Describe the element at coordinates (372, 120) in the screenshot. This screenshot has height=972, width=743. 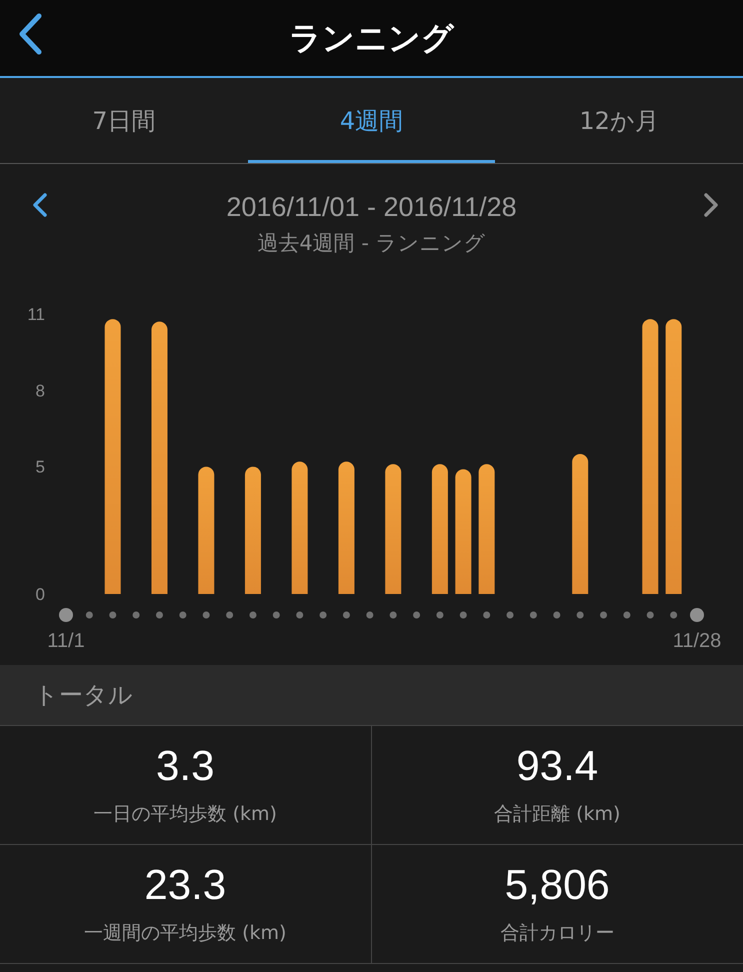
I see `period-tab: 4週間` at that location.